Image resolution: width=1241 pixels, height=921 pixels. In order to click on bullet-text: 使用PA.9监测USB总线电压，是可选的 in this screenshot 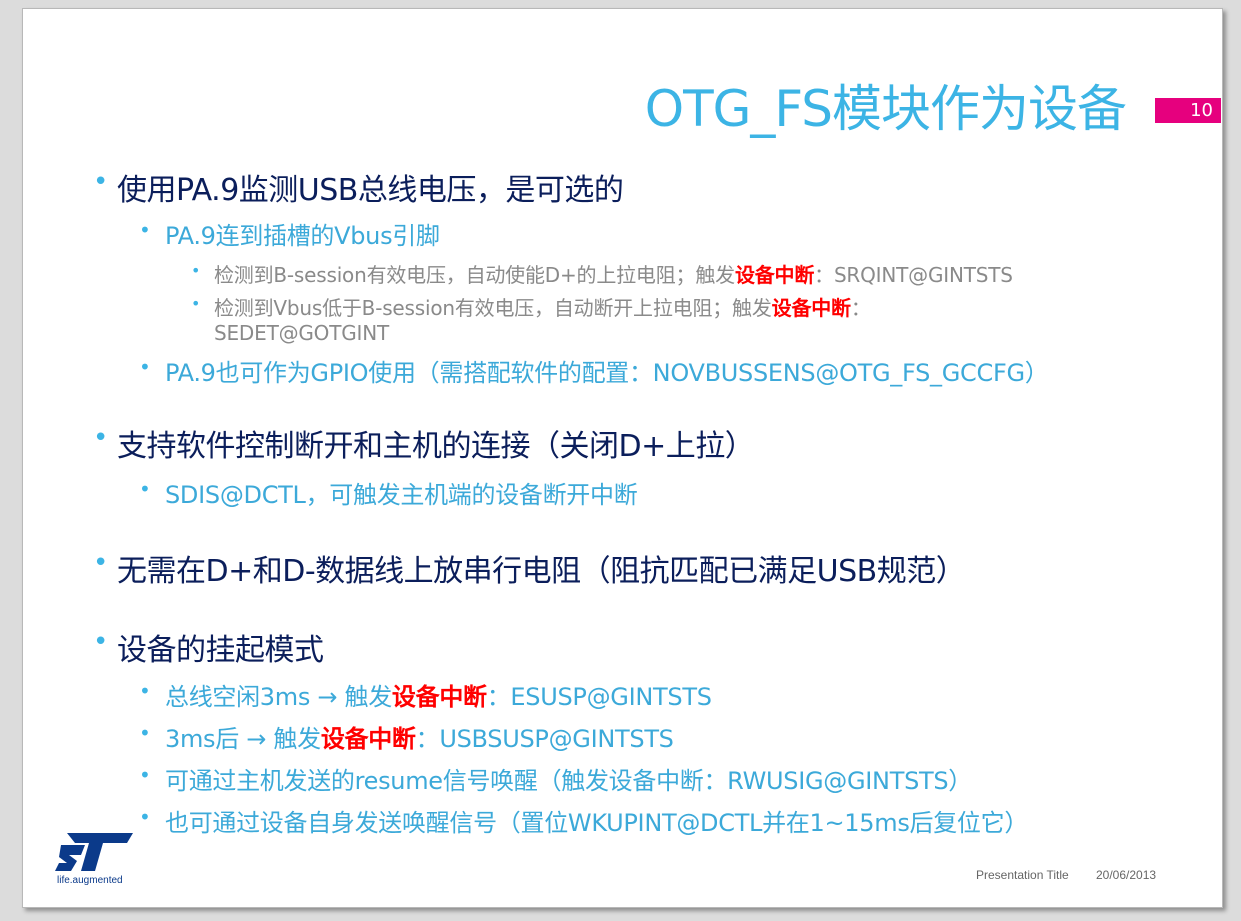, I will do `click(370, 190)`.